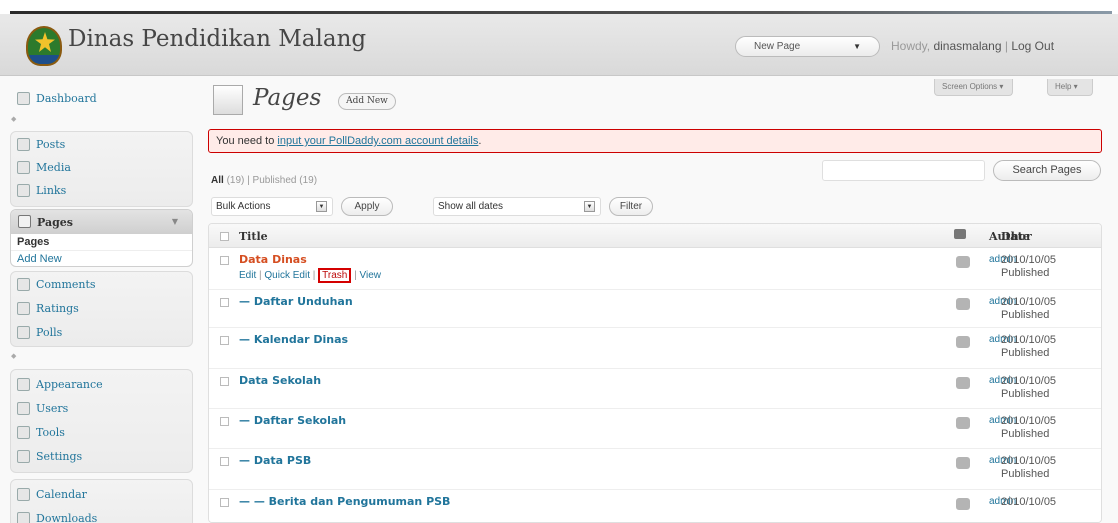 Image resolution: width=1118 pixels, height=523 pixels. Describe the element at coordinates (101, 432) in the screenshot. I see `sidebar-item-tools: Tools` at that location.